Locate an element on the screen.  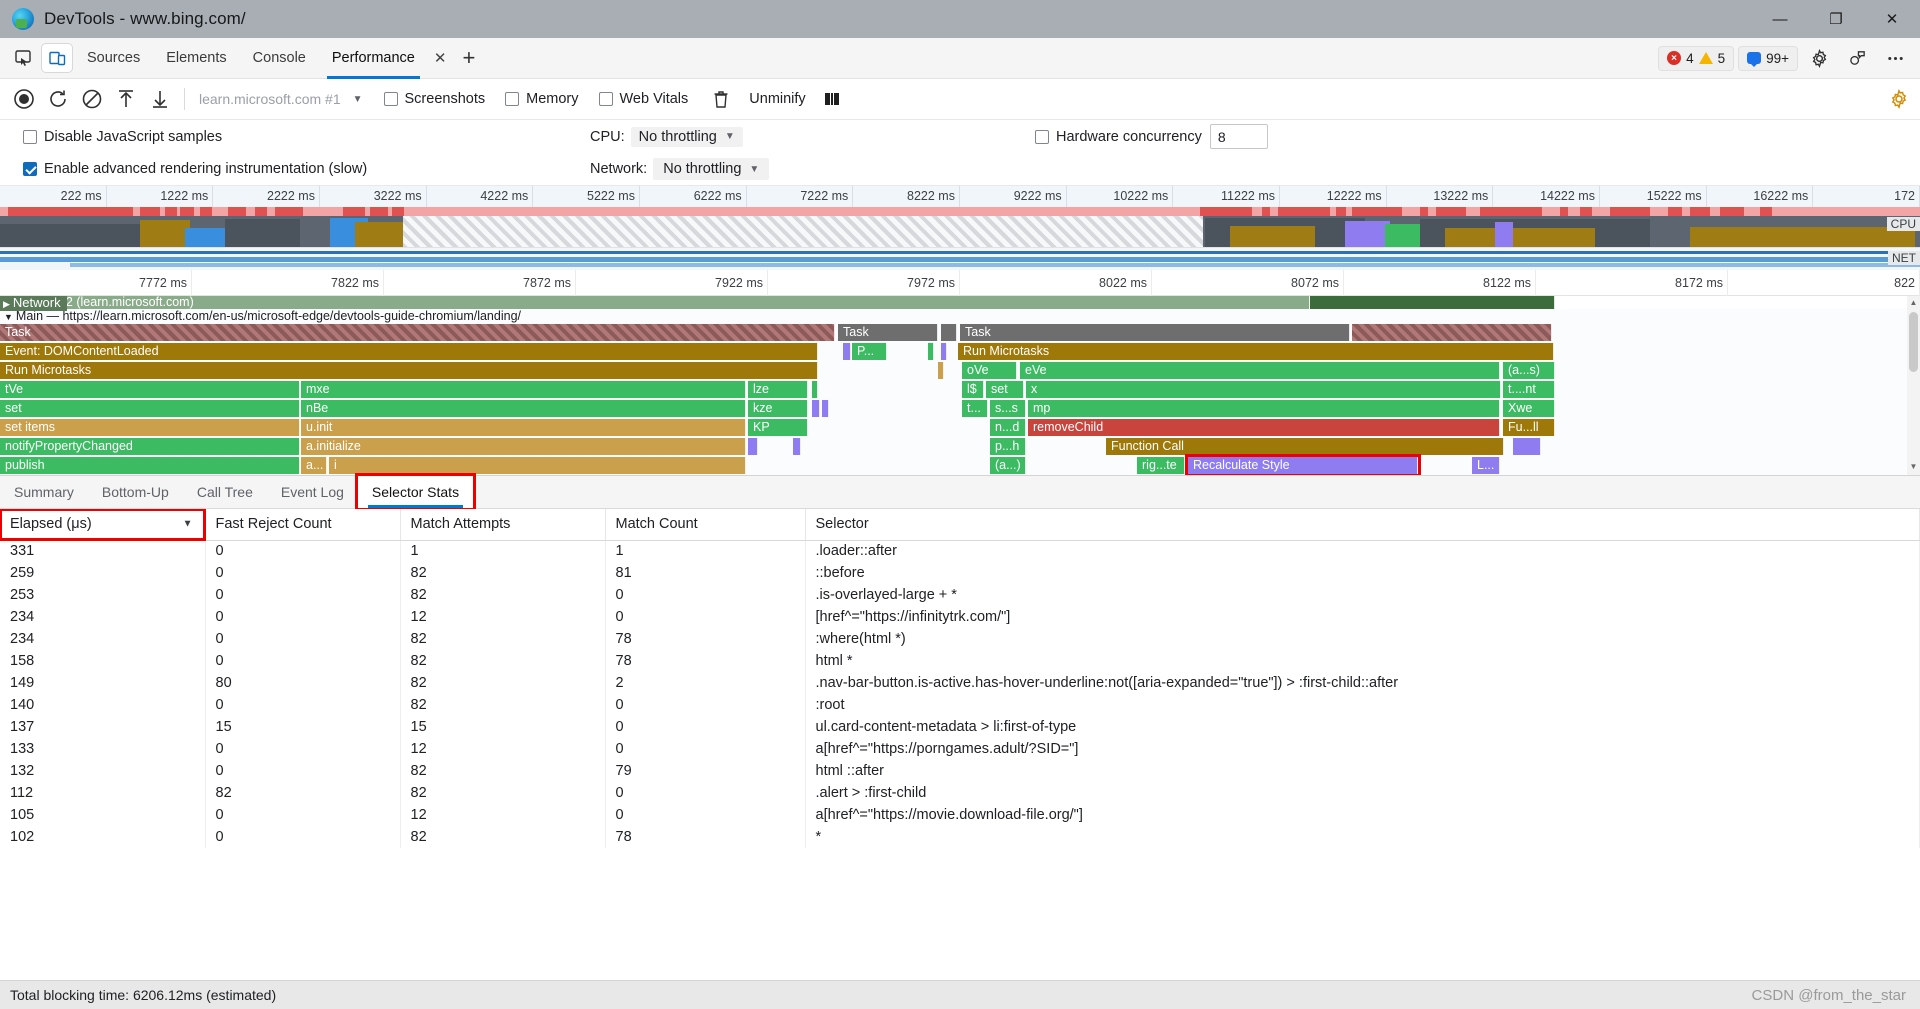
web-vitals-checkbox: Web Vitals is located at coordinates (643, 99).